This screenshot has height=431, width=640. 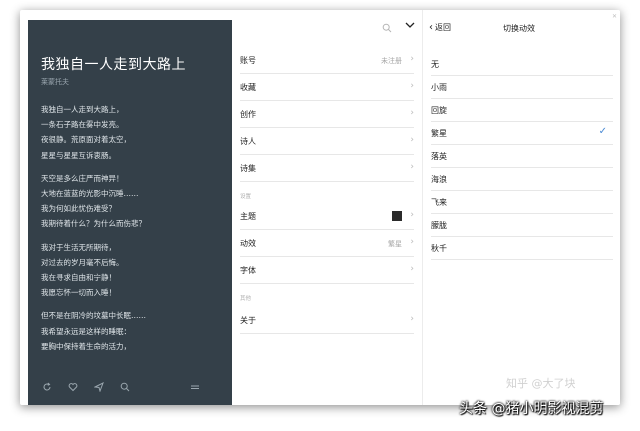 What do you see at coordinates (522, 110) in the screenshot?
I see `effect-option-swirl: 回旋` at bounding box center [522, 110].